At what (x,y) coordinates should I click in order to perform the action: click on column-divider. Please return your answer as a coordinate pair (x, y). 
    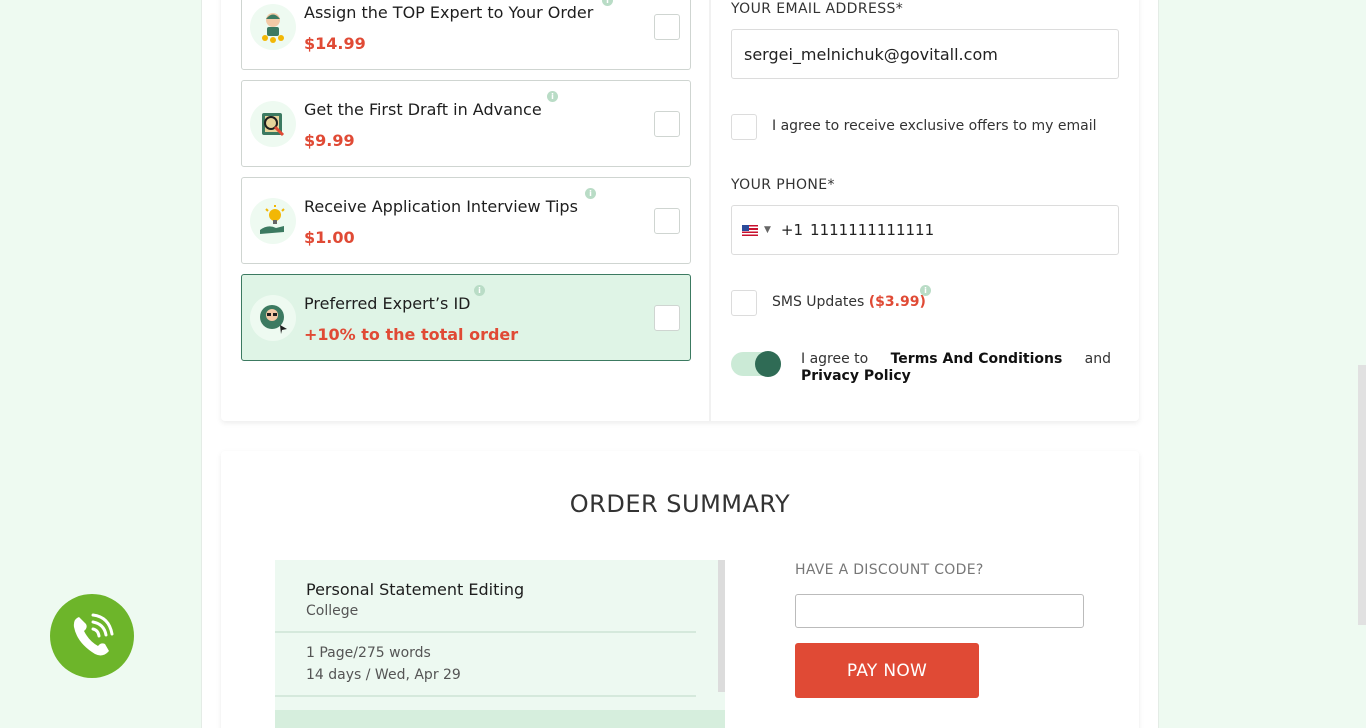
    Looking at the image, I should click on (710, 210).